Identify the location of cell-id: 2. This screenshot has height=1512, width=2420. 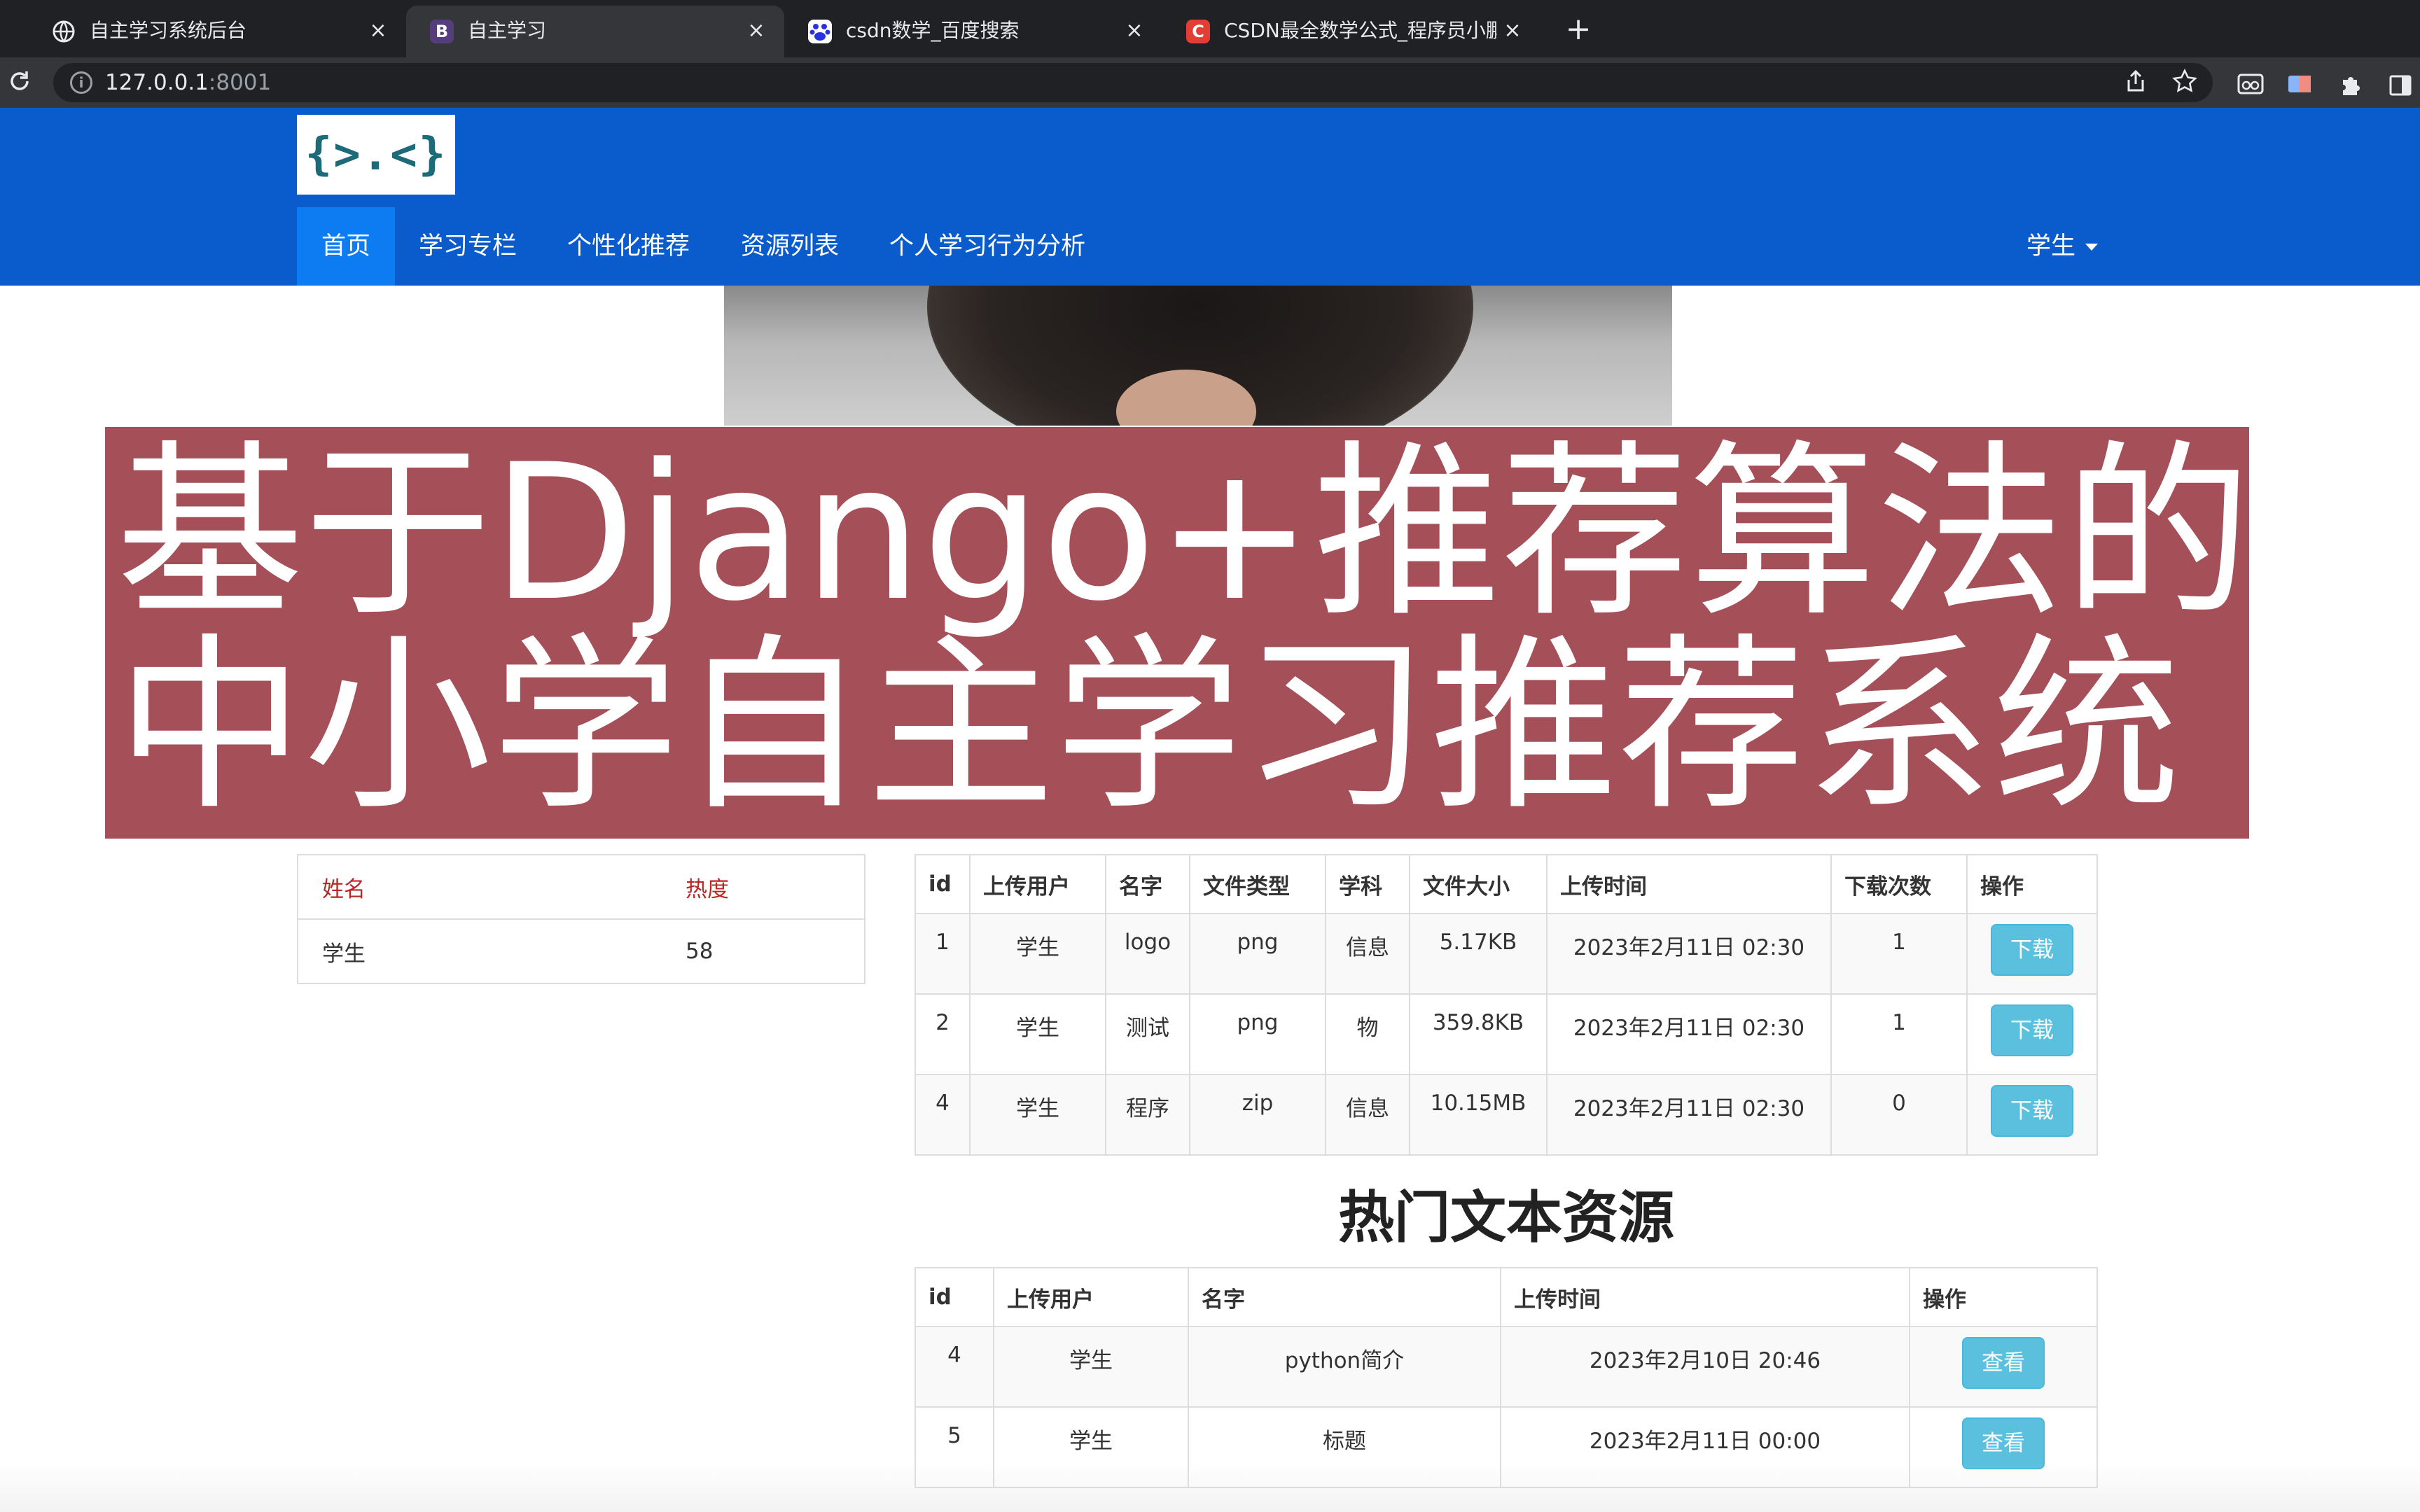
(943, 1034).